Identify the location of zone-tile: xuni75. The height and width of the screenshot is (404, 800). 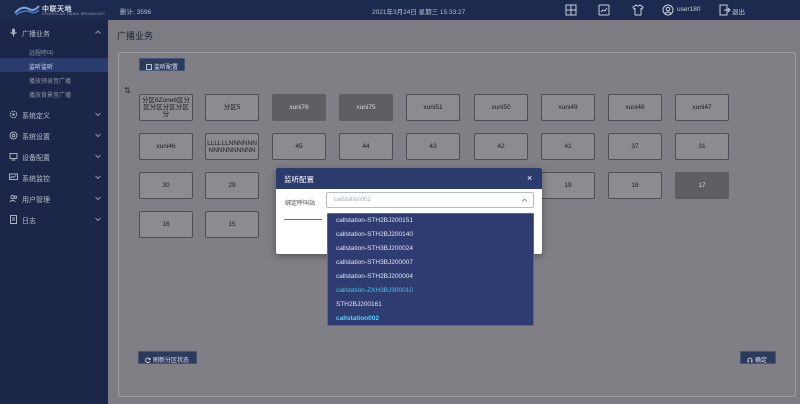
(366, 107).